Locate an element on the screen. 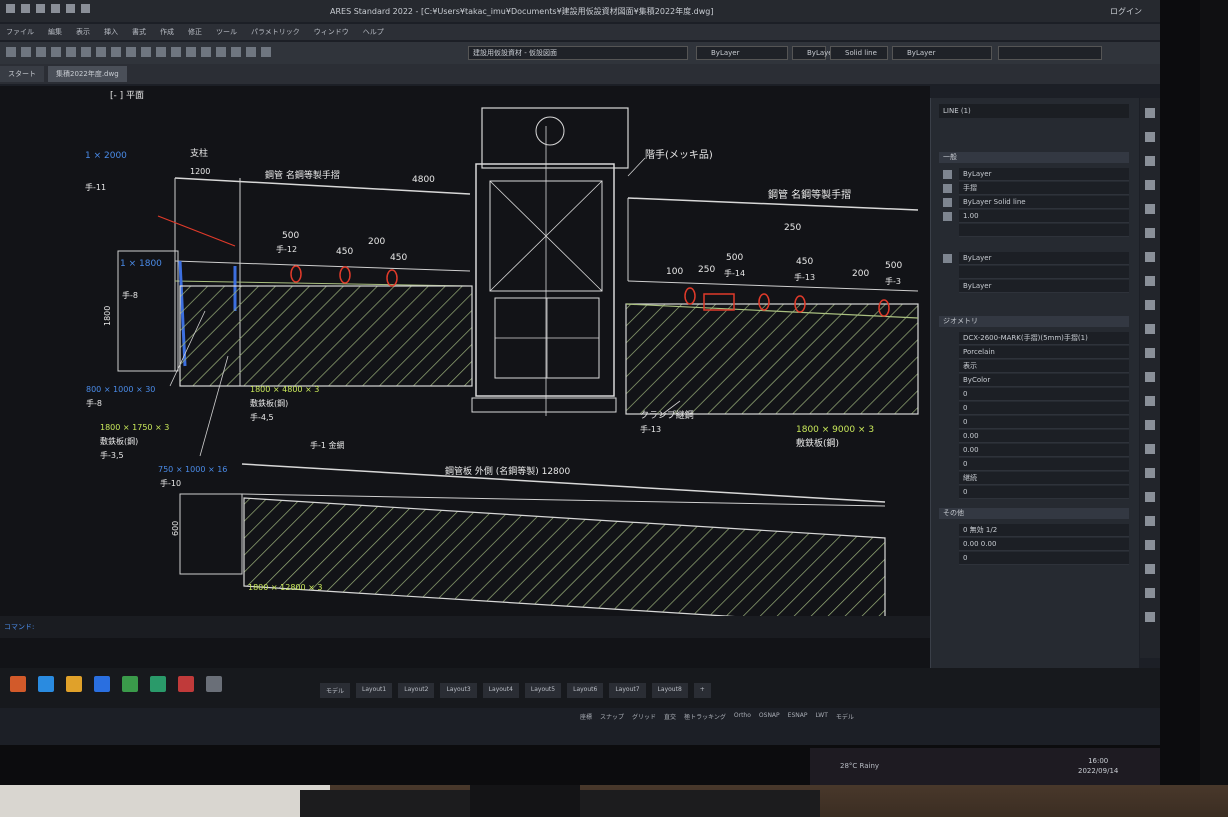 This screenshot has width=1228, height=817. save-icon is located at coordinates (40, 8).